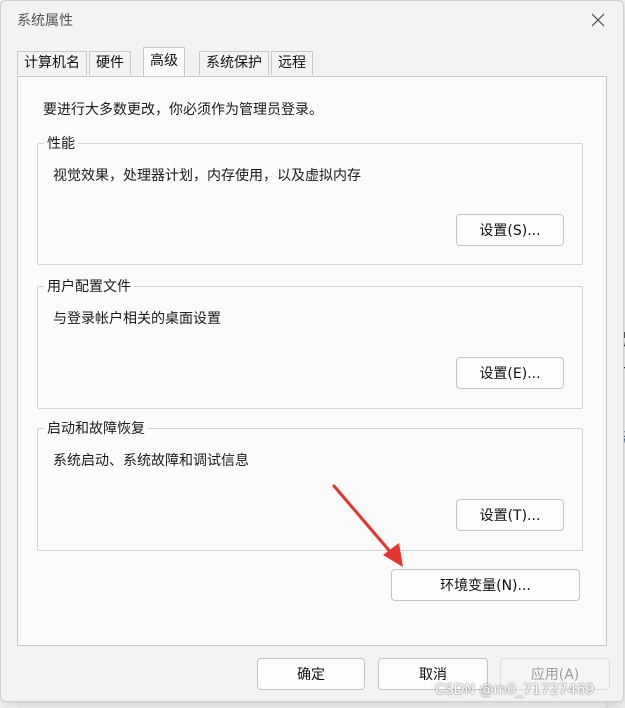  Describe the element at coordinates (367, 525) in the screenshot. I see `red-arrow-annotation` at that location.